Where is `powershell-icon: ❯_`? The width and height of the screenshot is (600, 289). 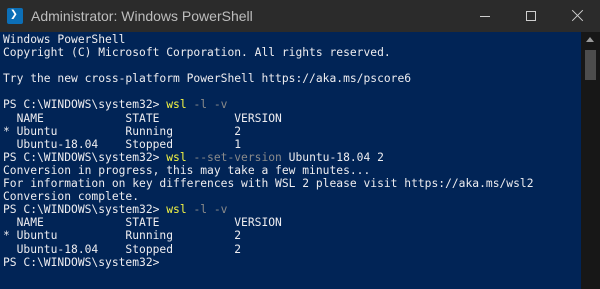
powershell-icon: ❯_ is located at coordinates (15, 16).